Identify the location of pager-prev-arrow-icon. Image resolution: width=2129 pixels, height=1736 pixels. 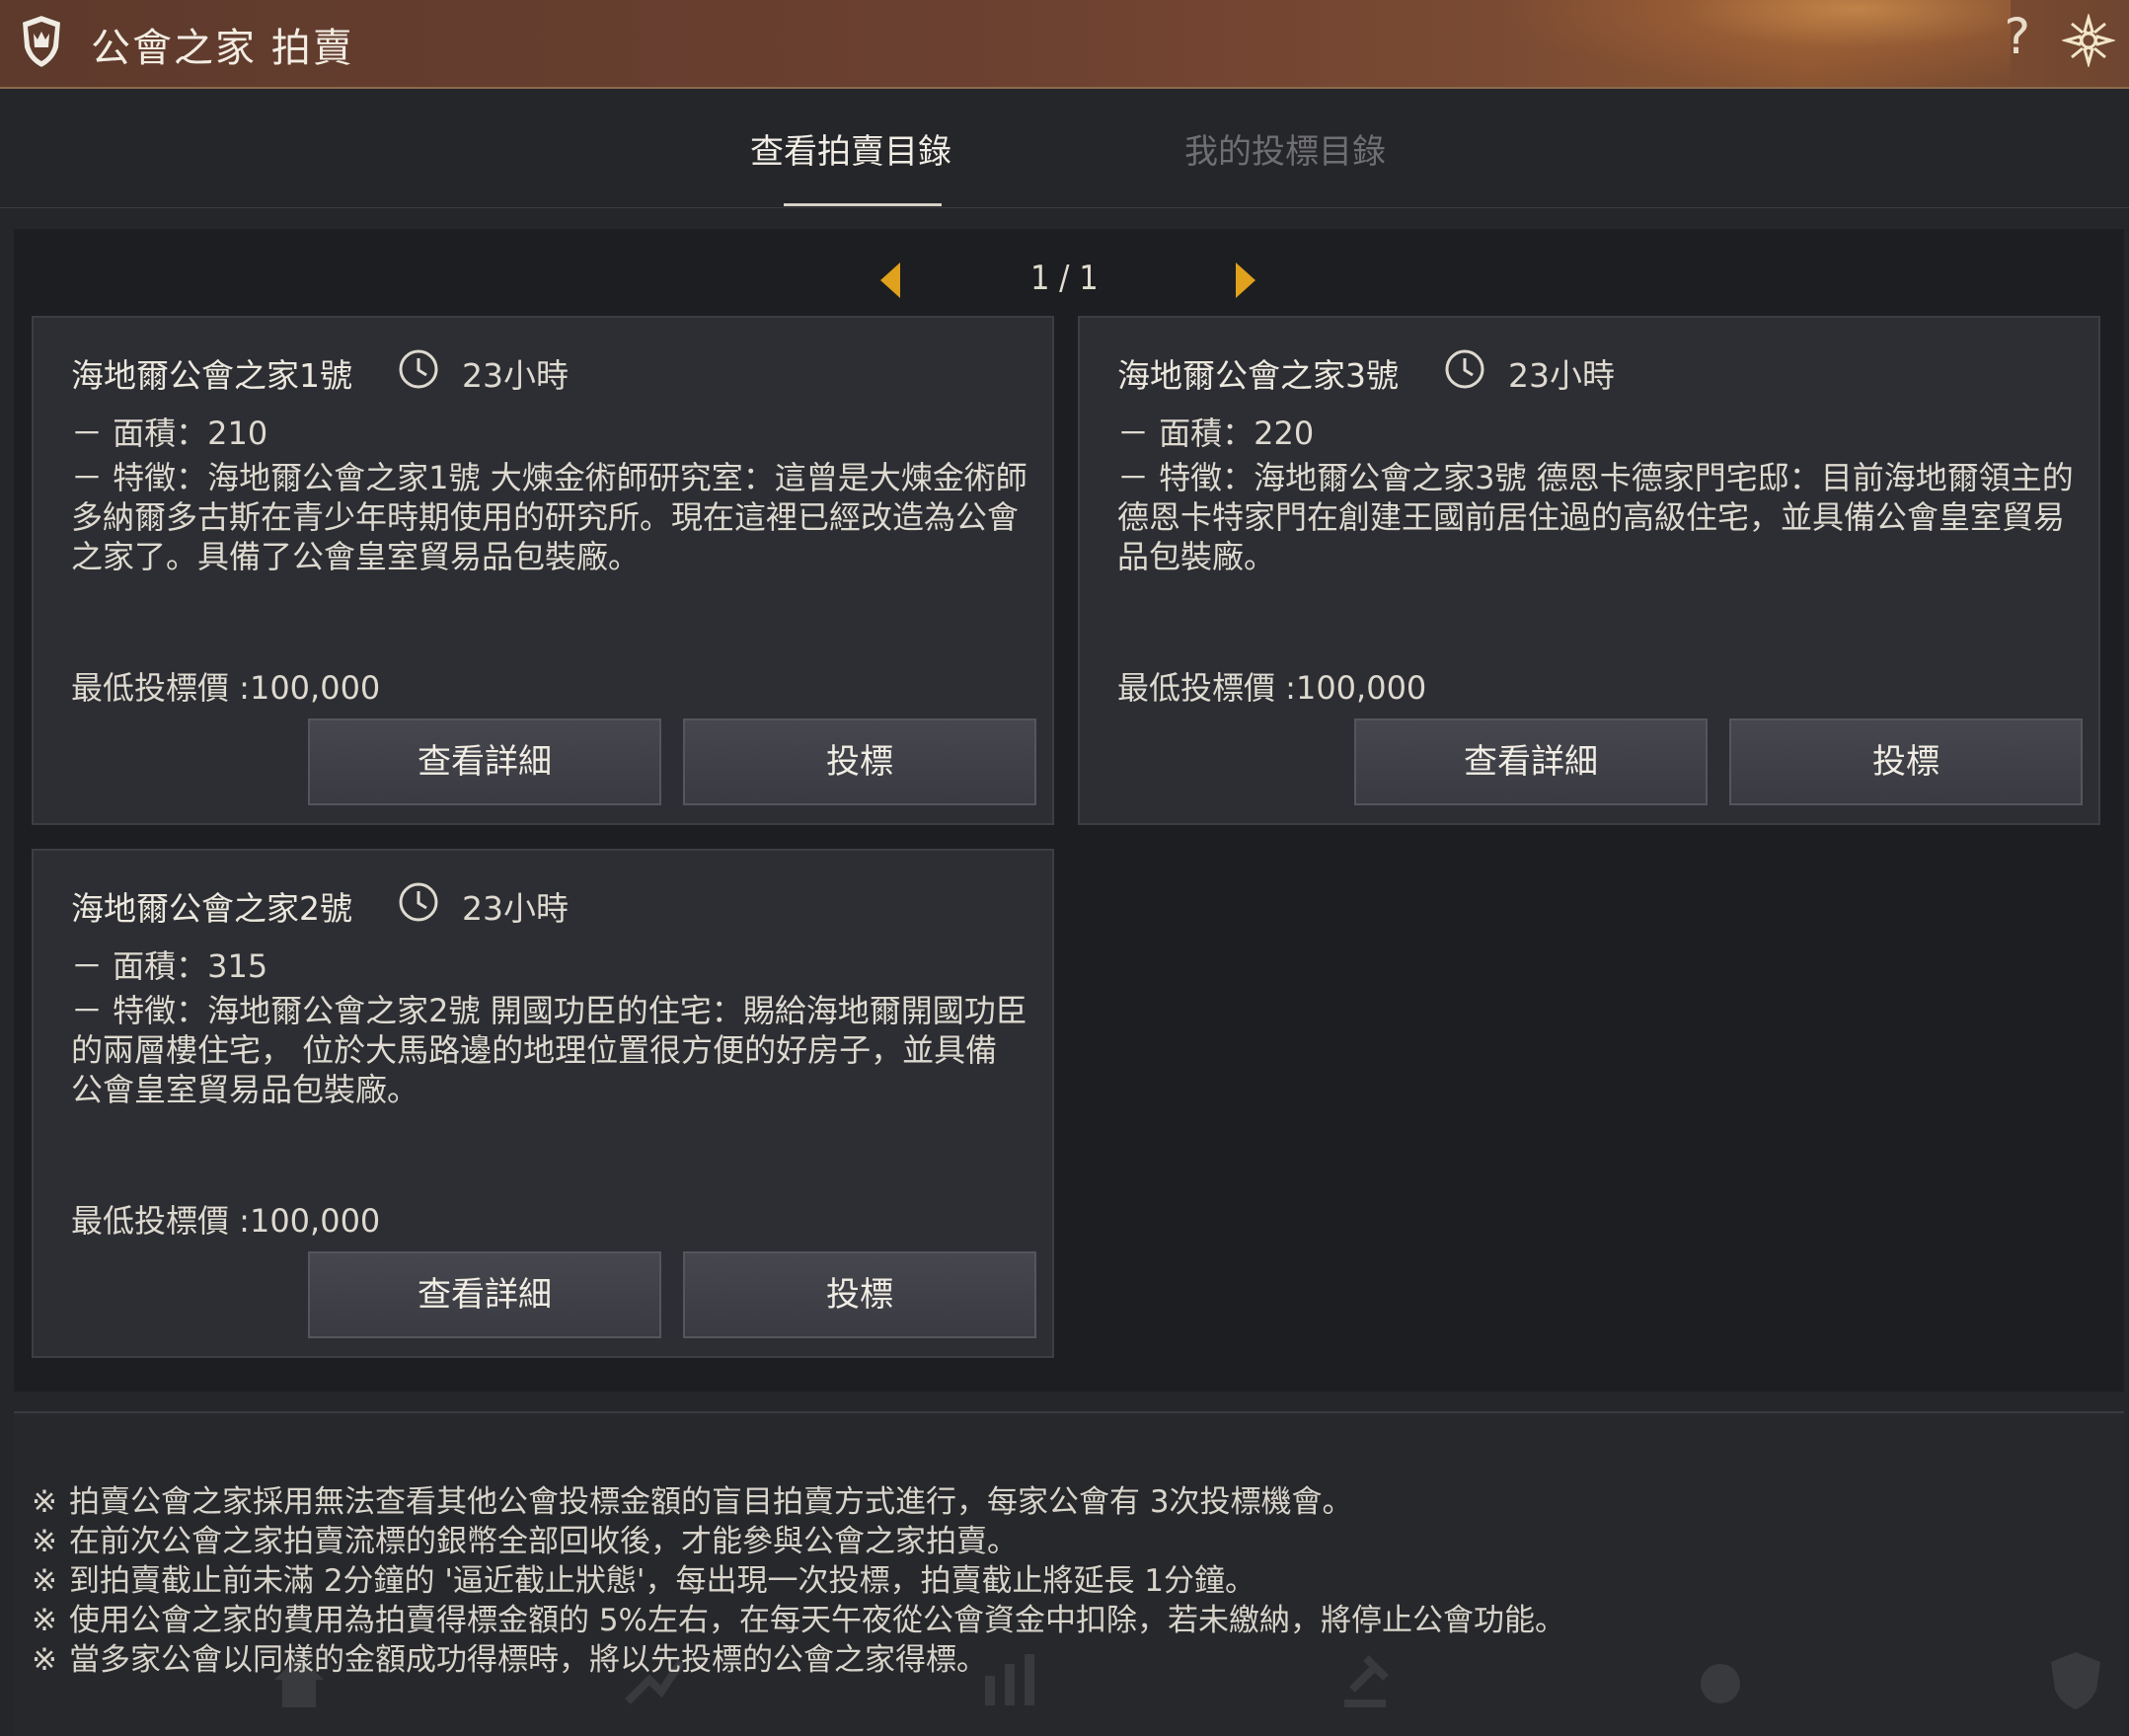
(890, 280).